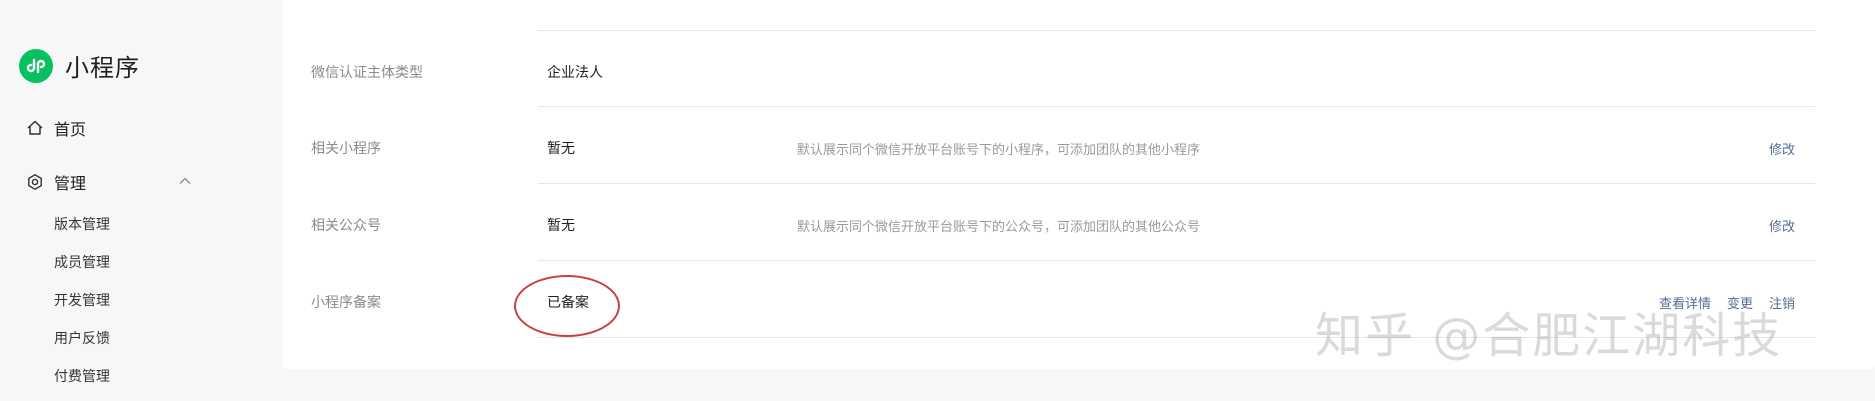 This screenshot has height=401, width=1875. I want to click on row-label: 小程序备案, so click(346, 303).